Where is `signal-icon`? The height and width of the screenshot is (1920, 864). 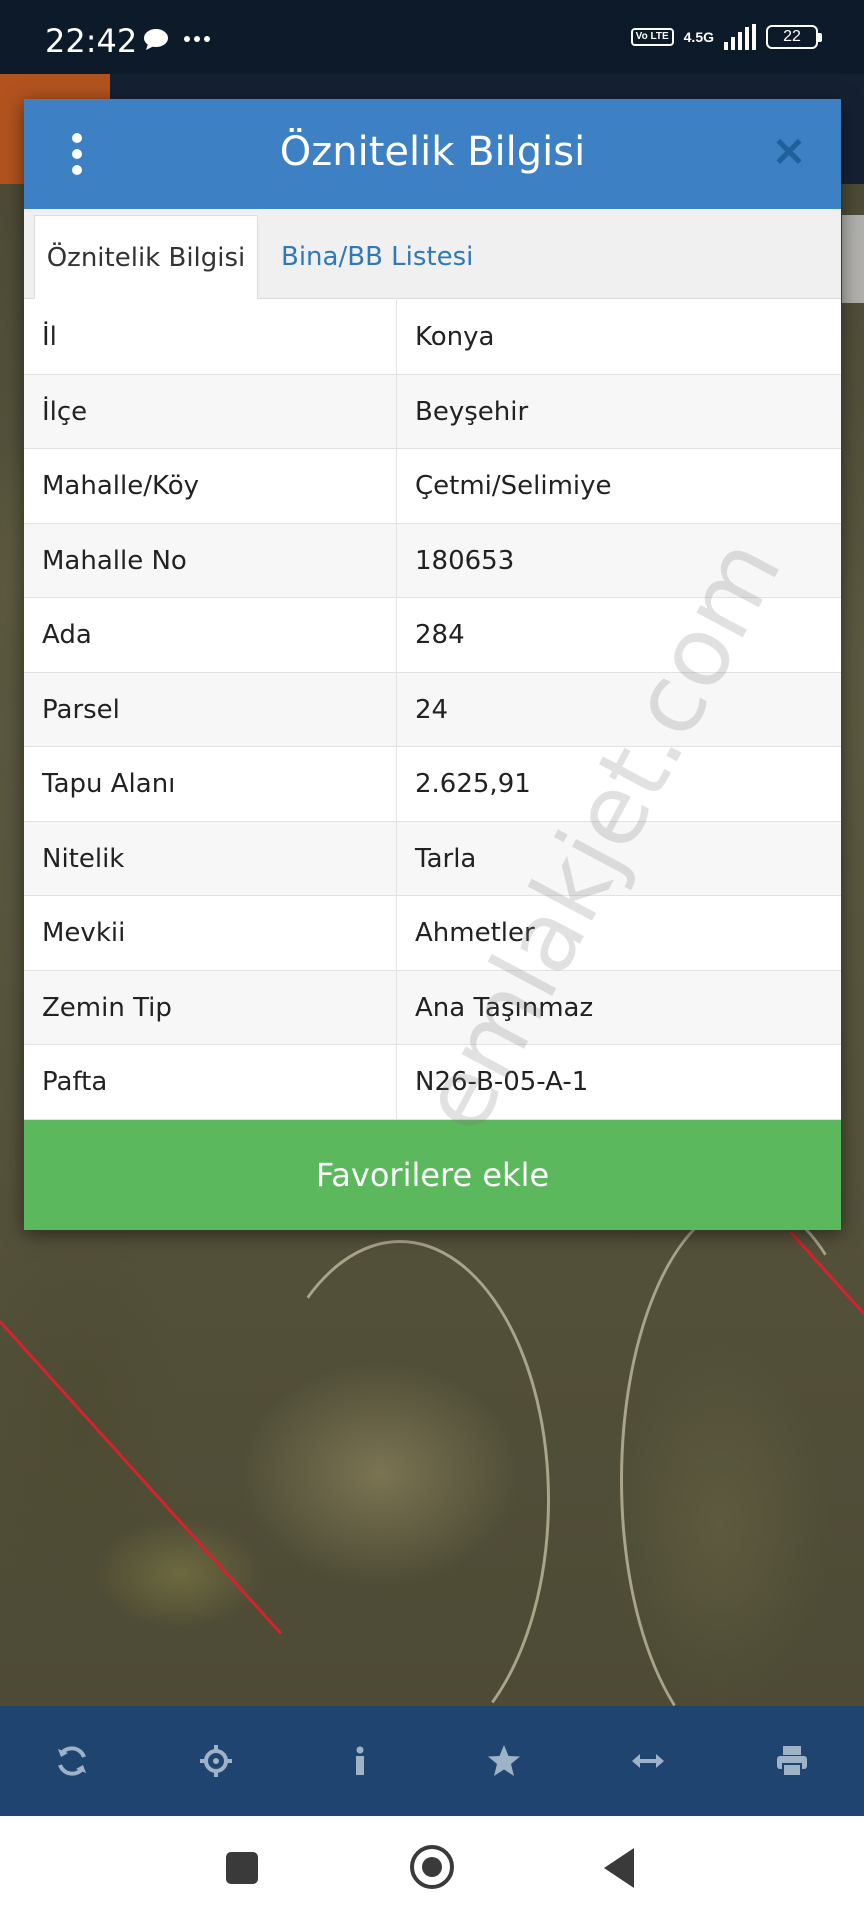 signal-icon is located at coordinates (740, 37).